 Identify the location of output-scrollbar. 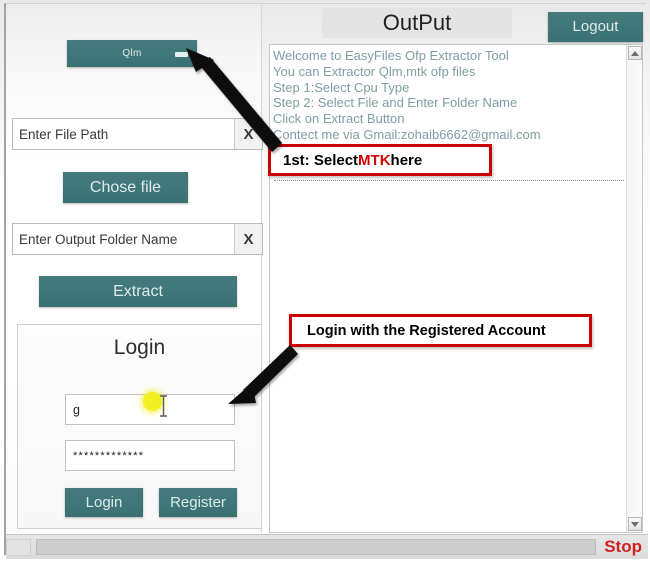
(634, 288).